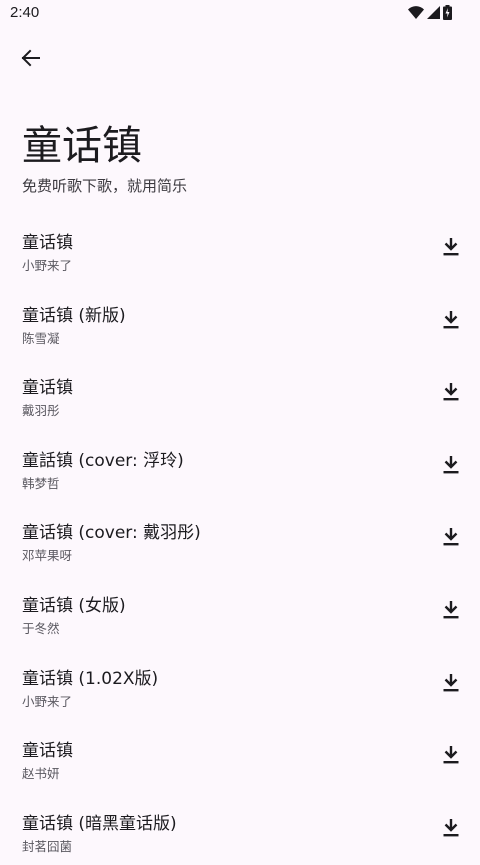 This screenshot has width=480, height=865. What do you see at coordinates (240, 248) in the screenshot?
I see `song-list-item: 童话镇 小野来了` at bounding box center [240, 248].